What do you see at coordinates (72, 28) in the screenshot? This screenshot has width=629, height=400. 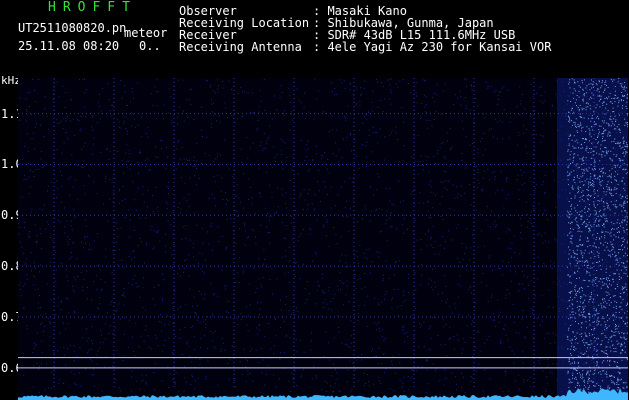 I see `file-name: UT2511080820.pn` at bounding box center [72, 28].